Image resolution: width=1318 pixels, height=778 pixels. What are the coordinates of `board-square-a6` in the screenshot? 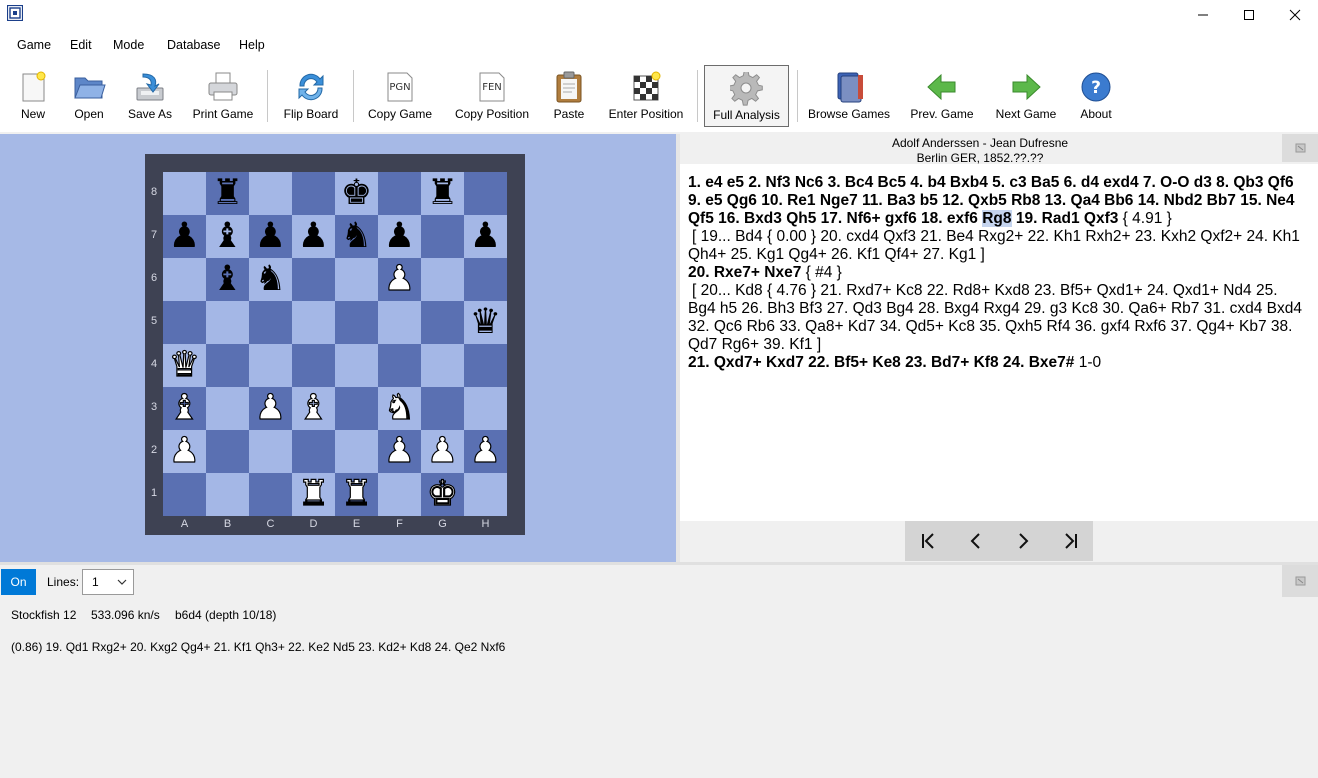 It's located at (184, 279).